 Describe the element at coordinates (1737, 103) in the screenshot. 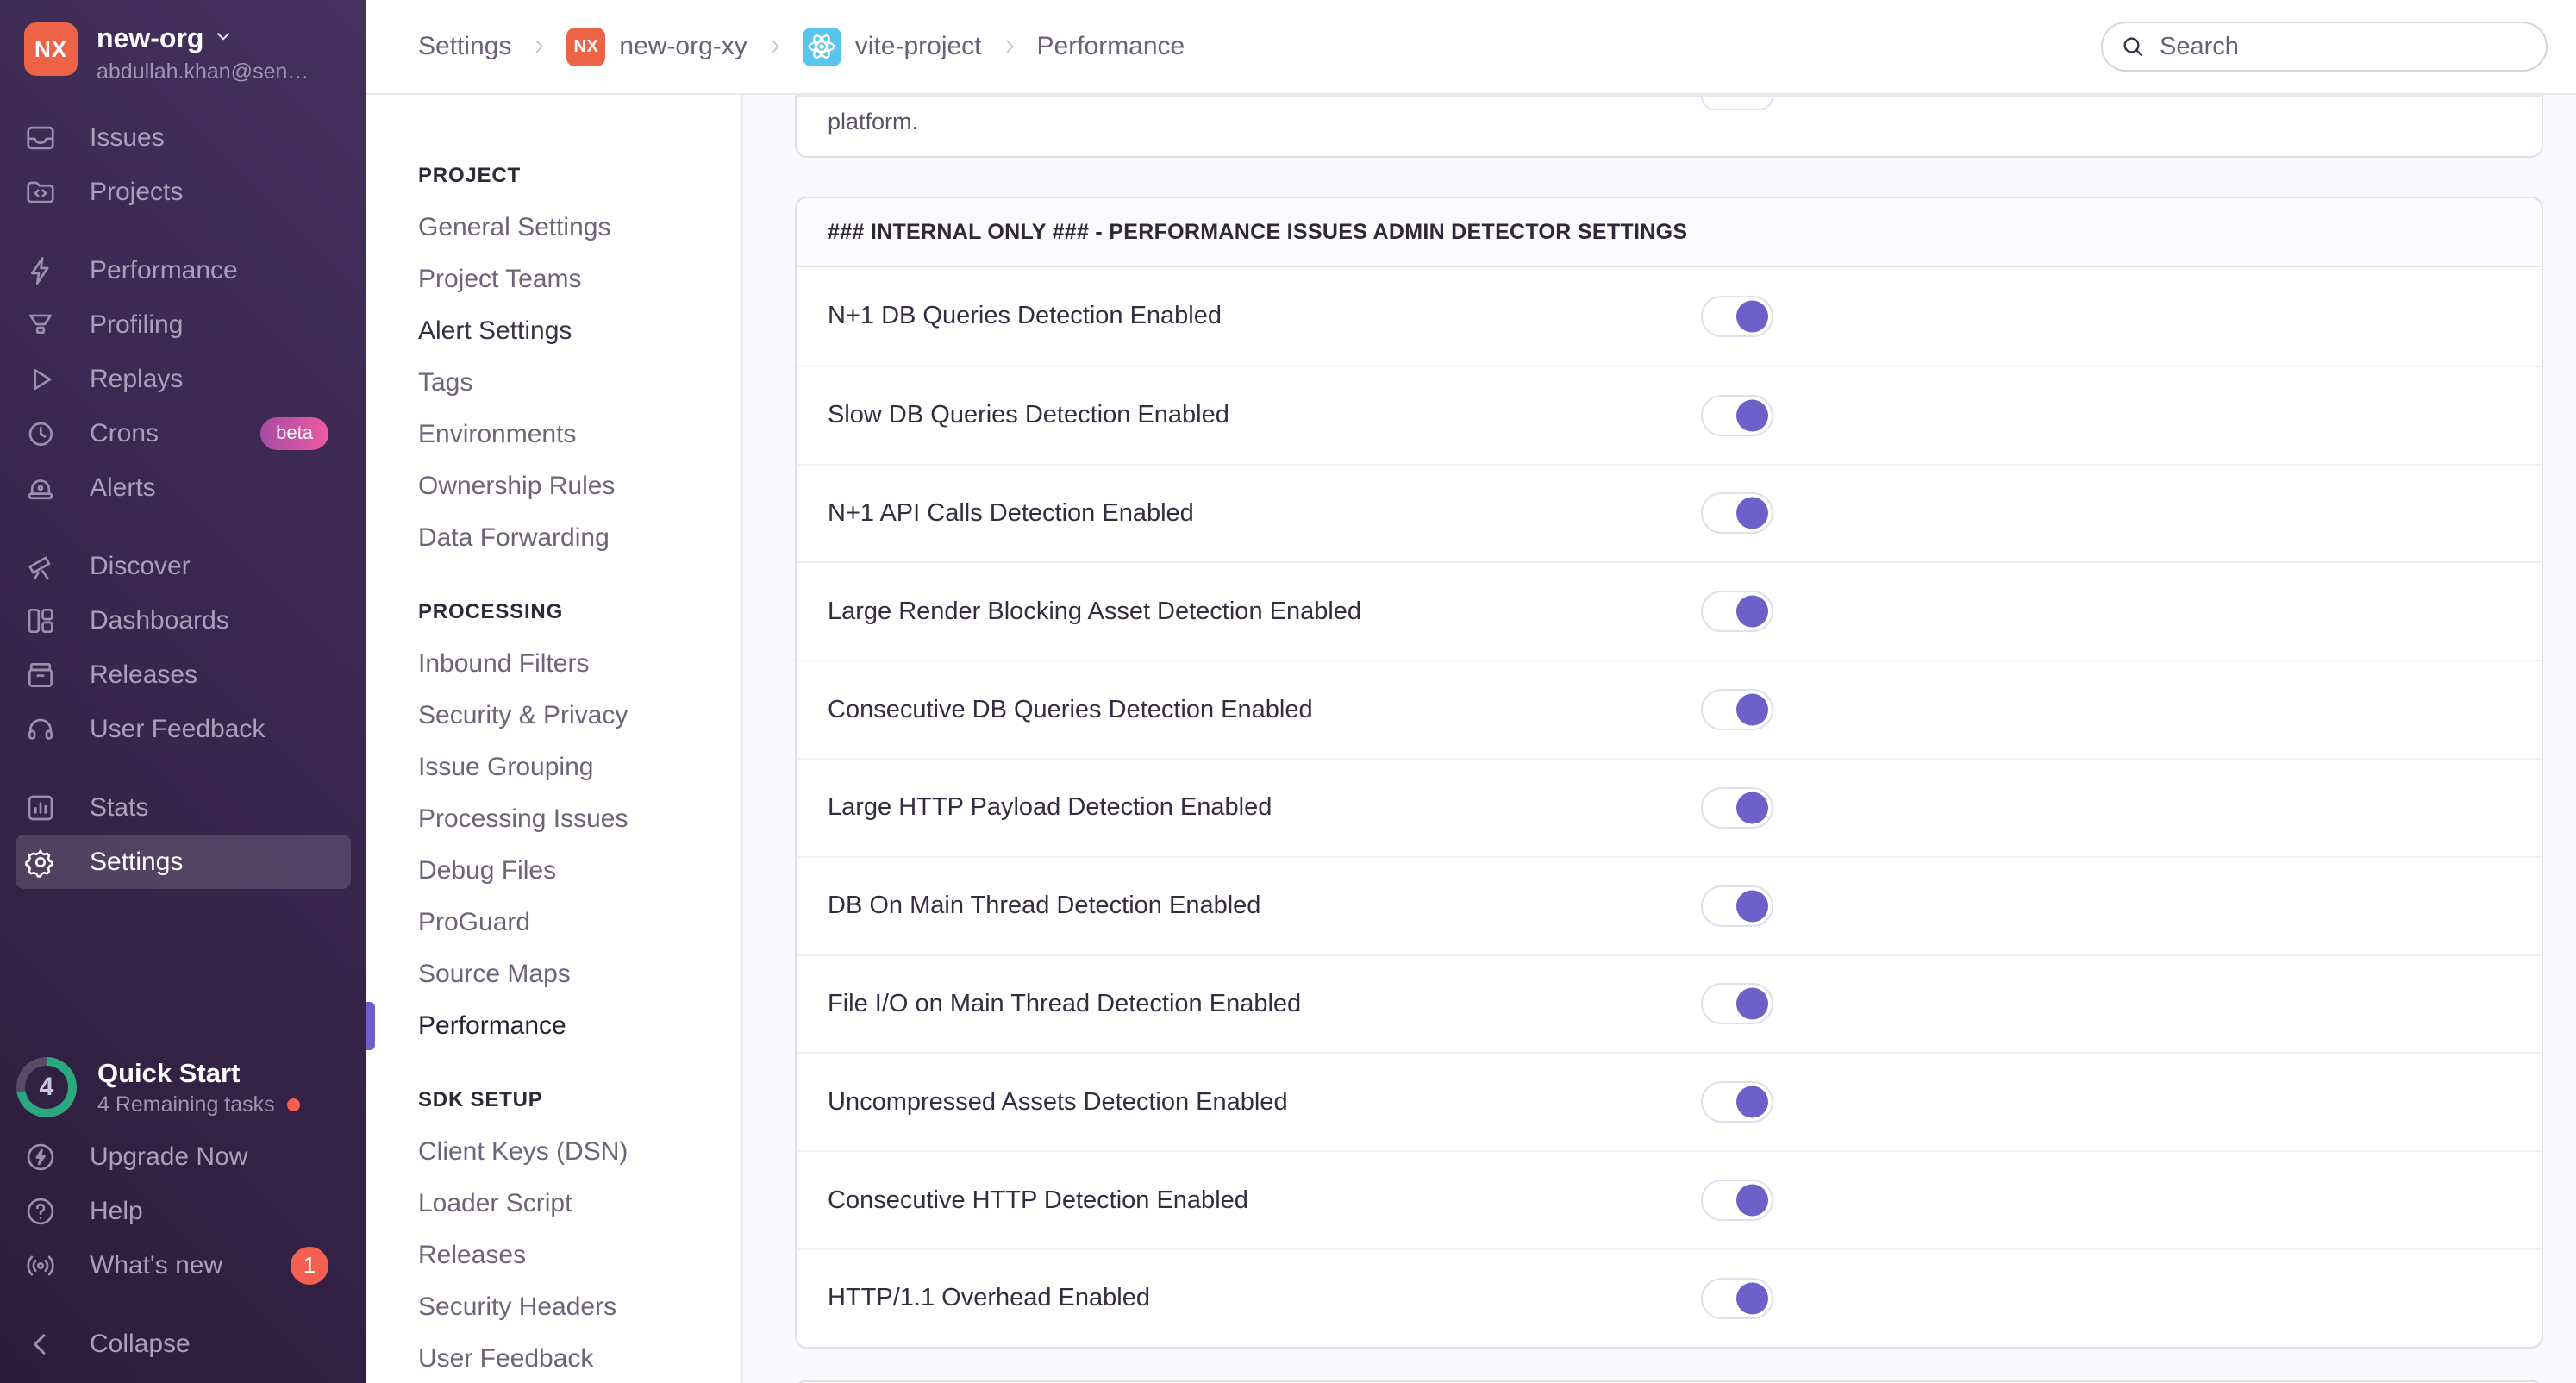

I see `toggle-switch-partial` at that location.